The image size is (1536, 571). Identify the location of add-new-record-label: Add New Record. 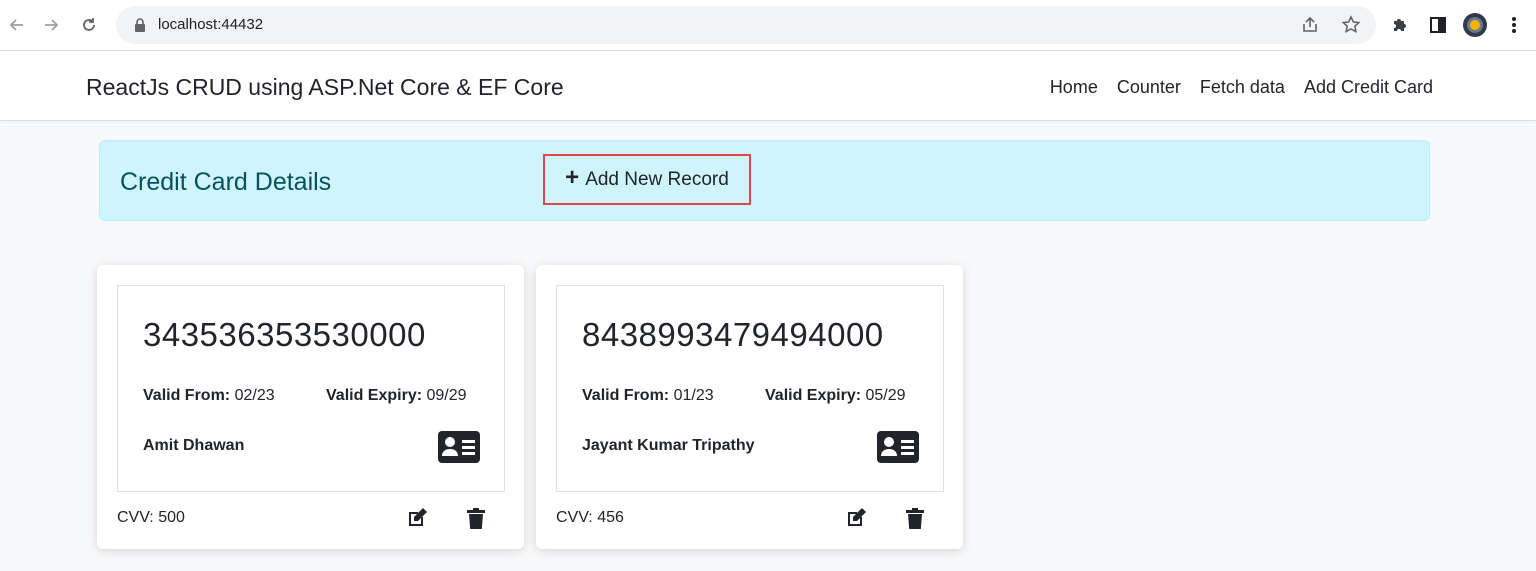
(657, 179).